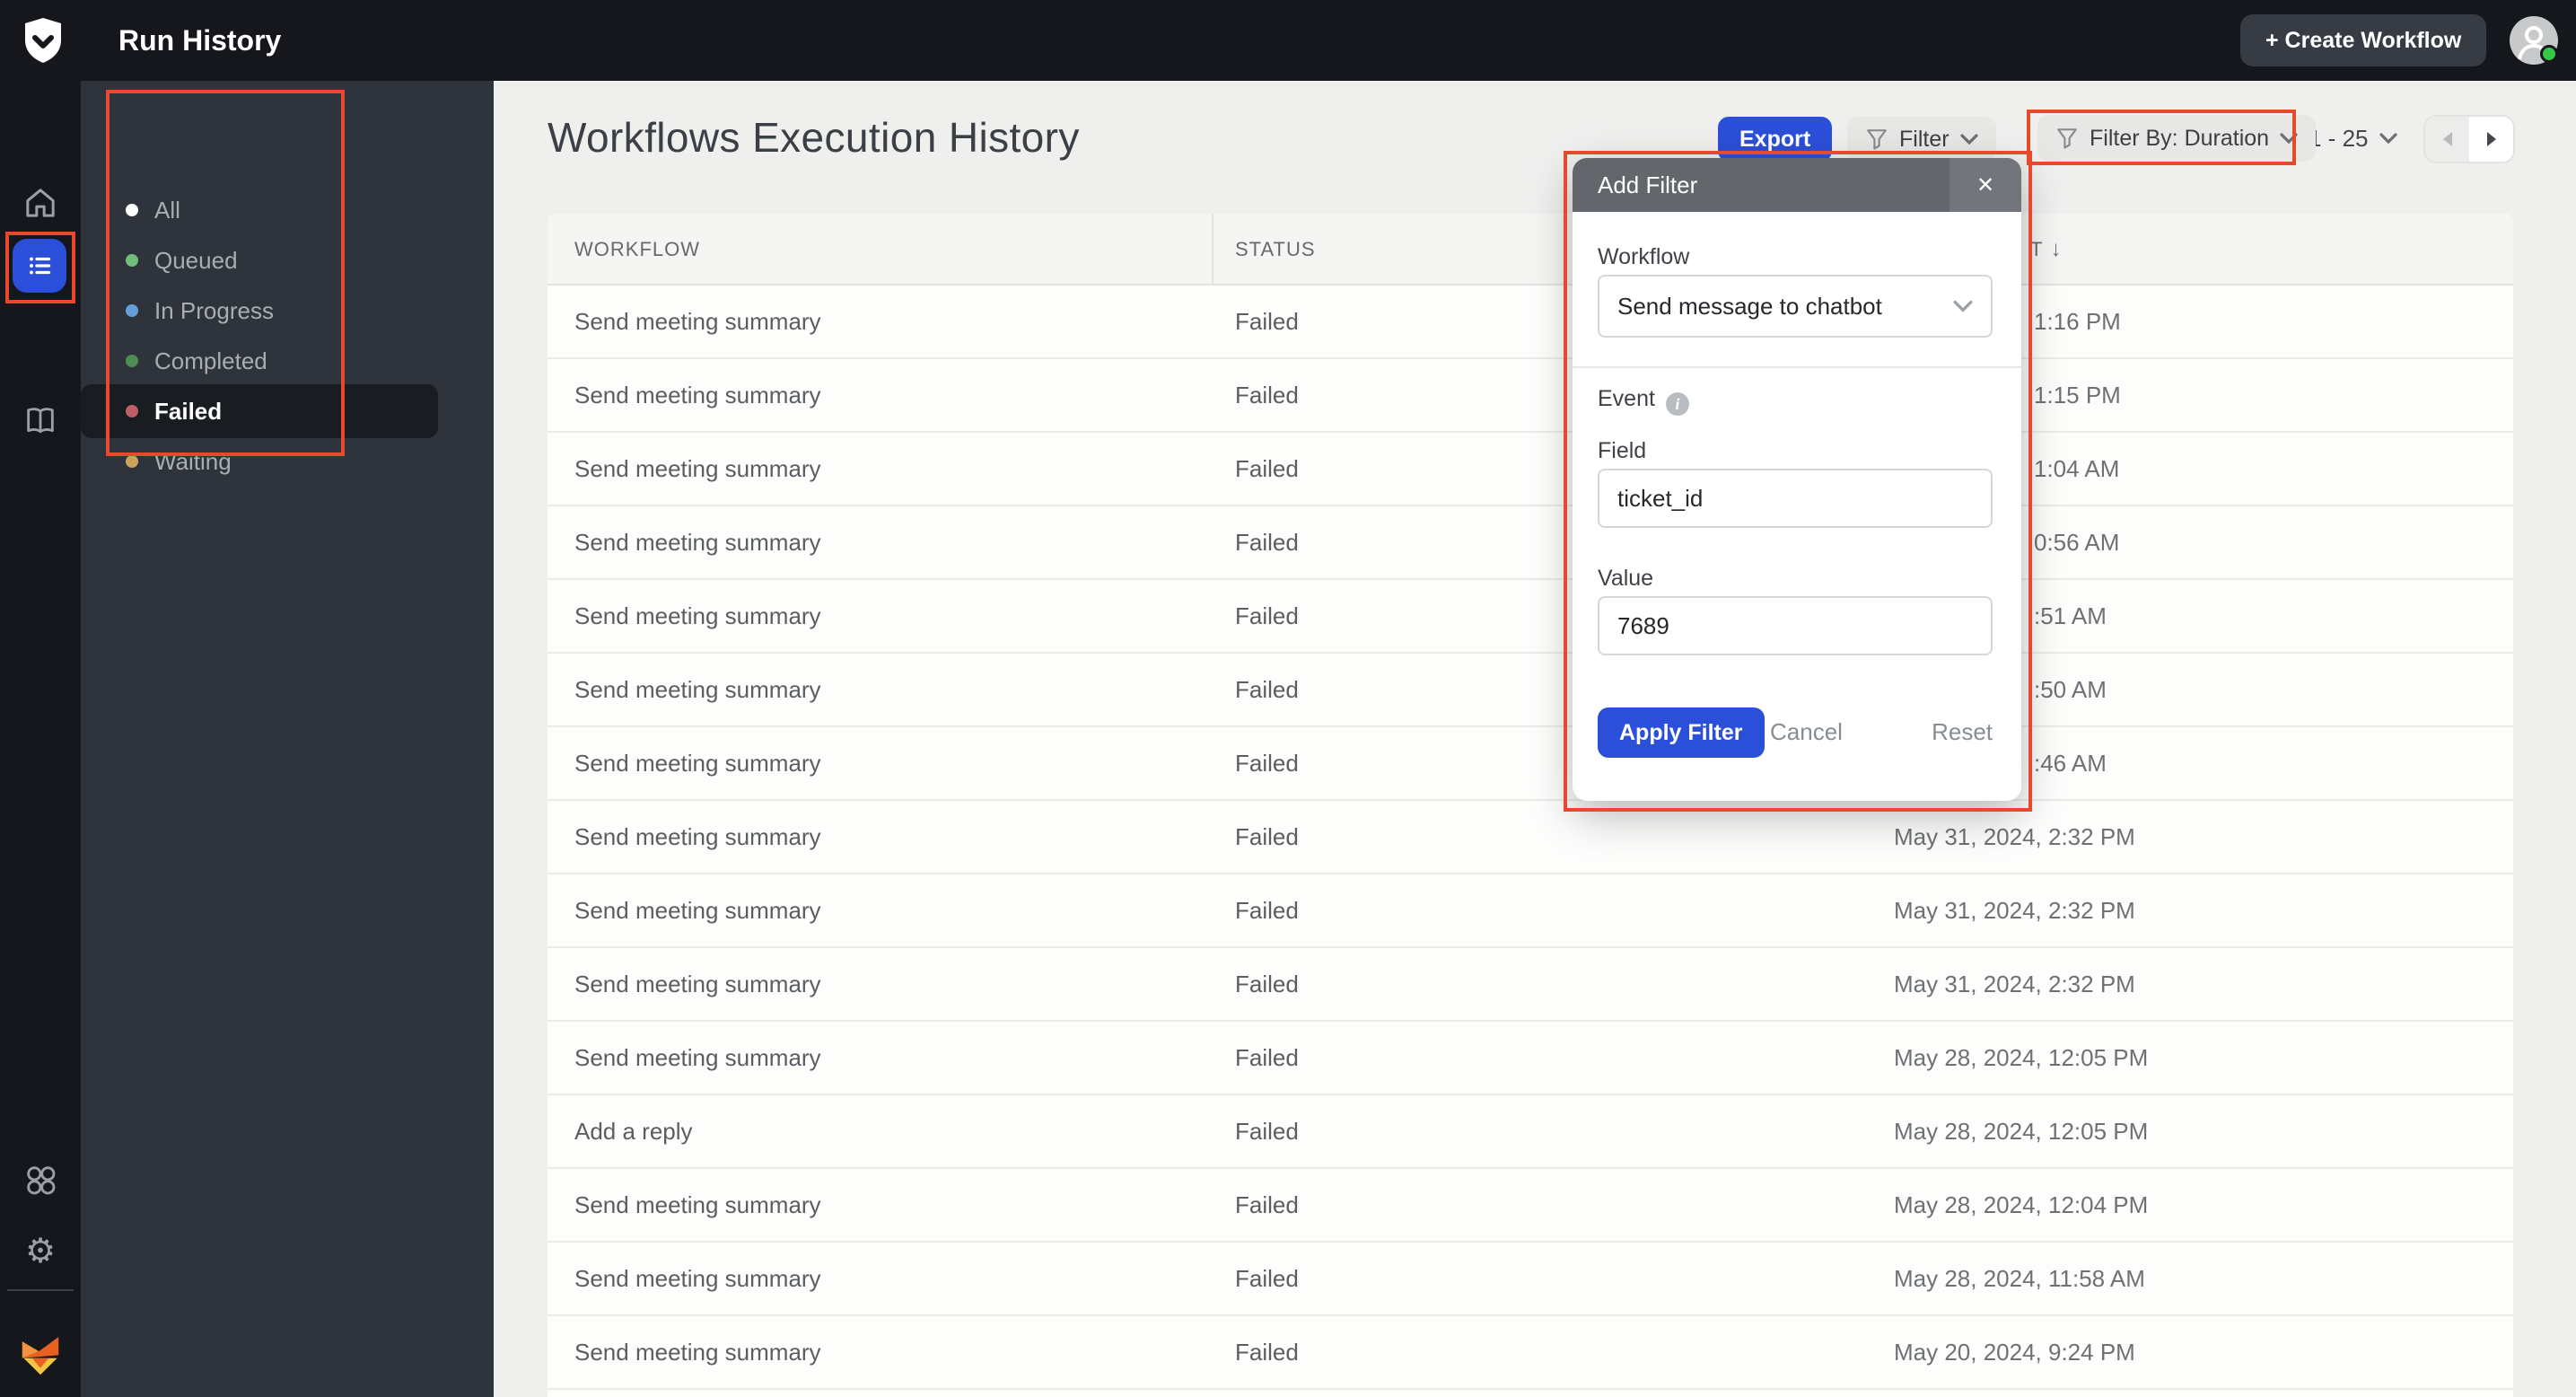  I want to click on table-header: WORKFLOW STATUS T ↓, so click(1530, 250).